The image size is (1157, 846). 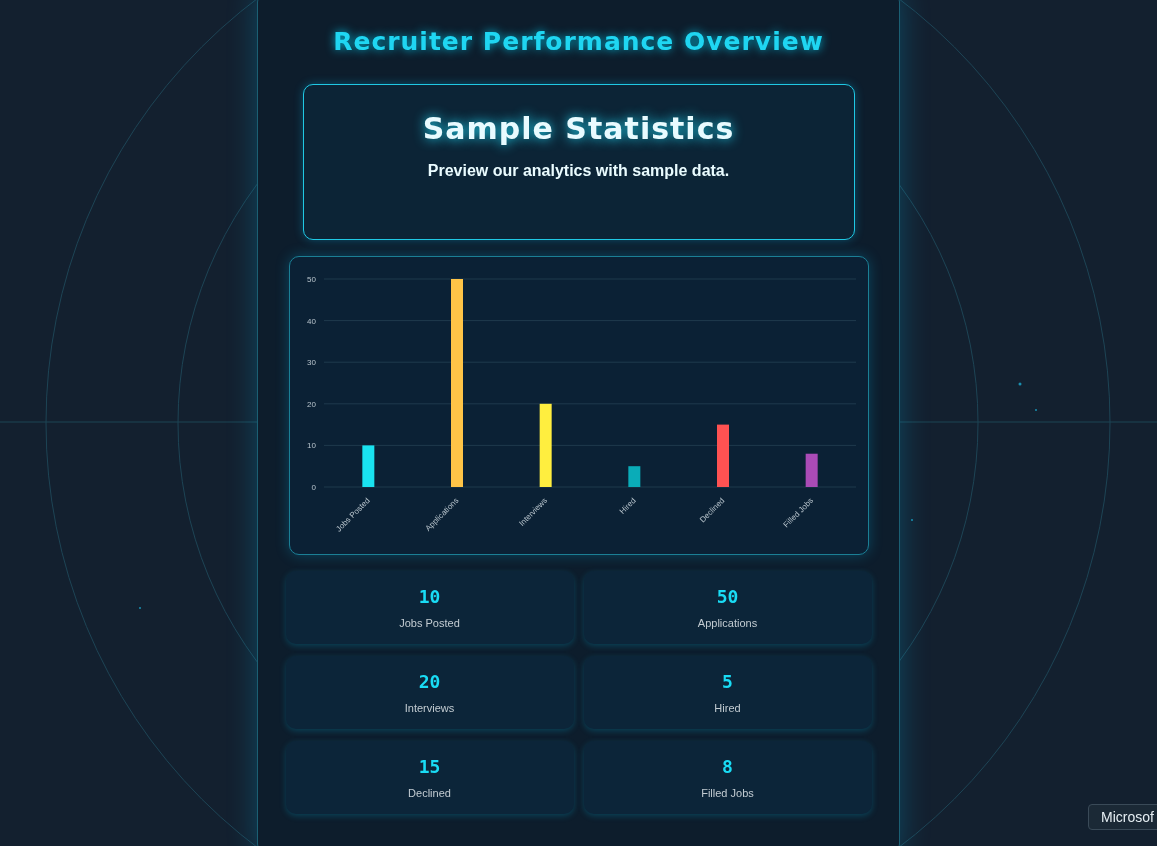 What do you see at coordinates (429, 766) in the screenshot?
I see `stat-value: 15` at bounding box center [429, 766].